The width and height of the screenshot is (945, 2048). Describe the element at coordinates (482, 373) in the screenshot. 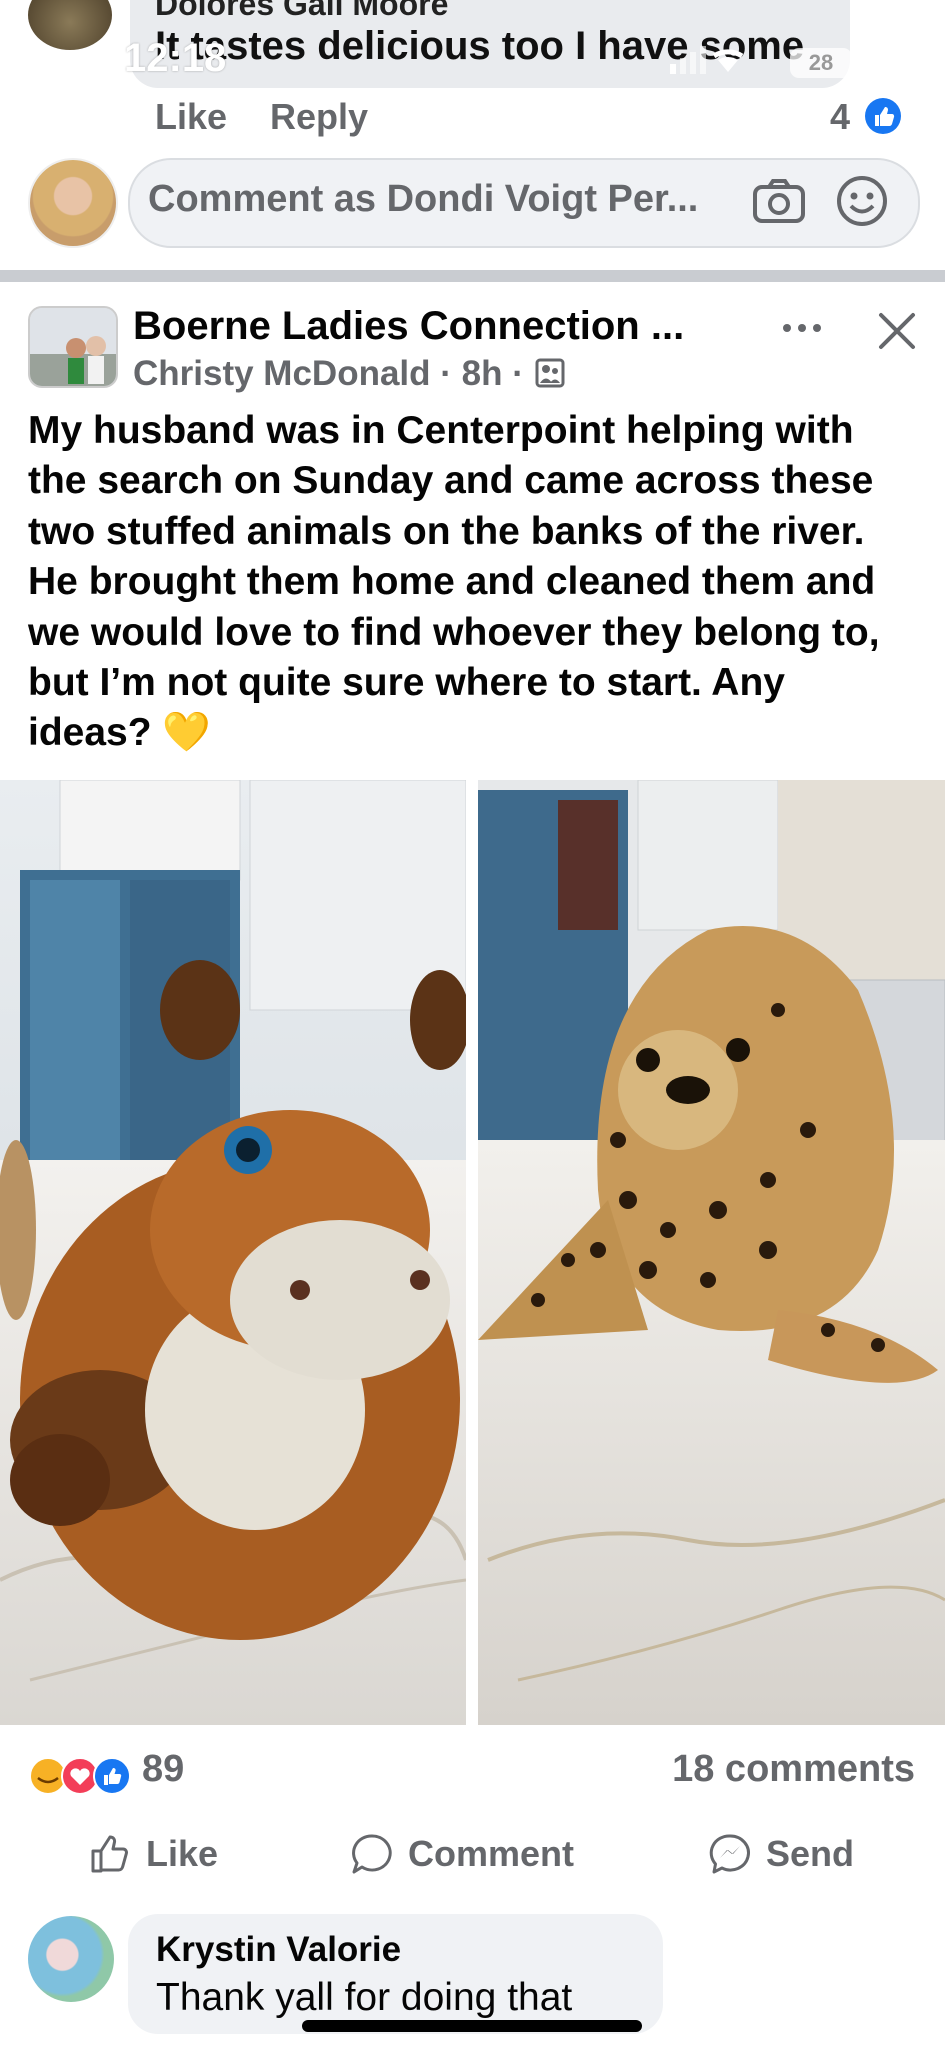

I see `post-time: 8h` at that location.